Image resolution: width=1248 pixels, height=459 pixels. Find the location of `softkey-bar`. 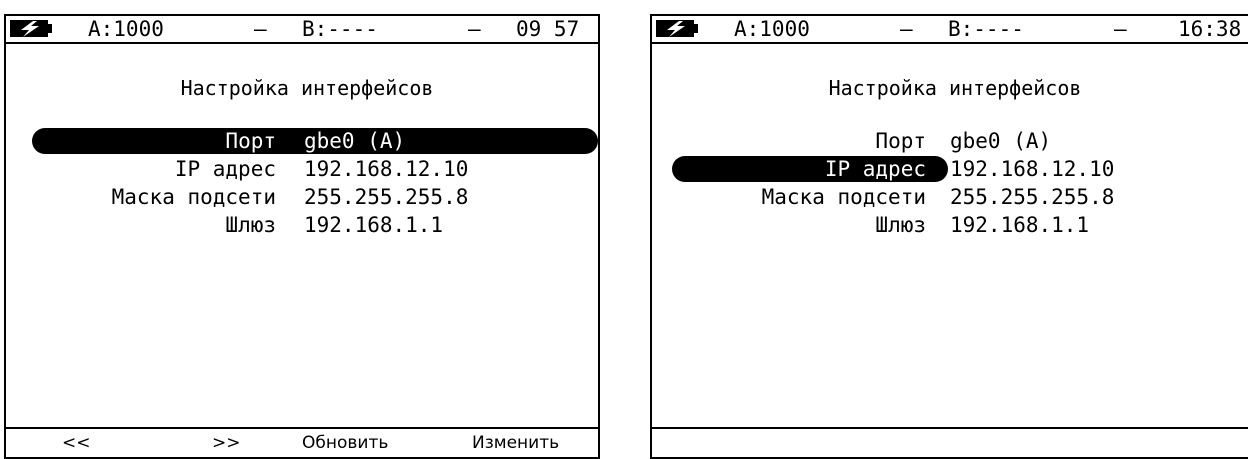

softkey-bar is located at coordinates (950, 442).